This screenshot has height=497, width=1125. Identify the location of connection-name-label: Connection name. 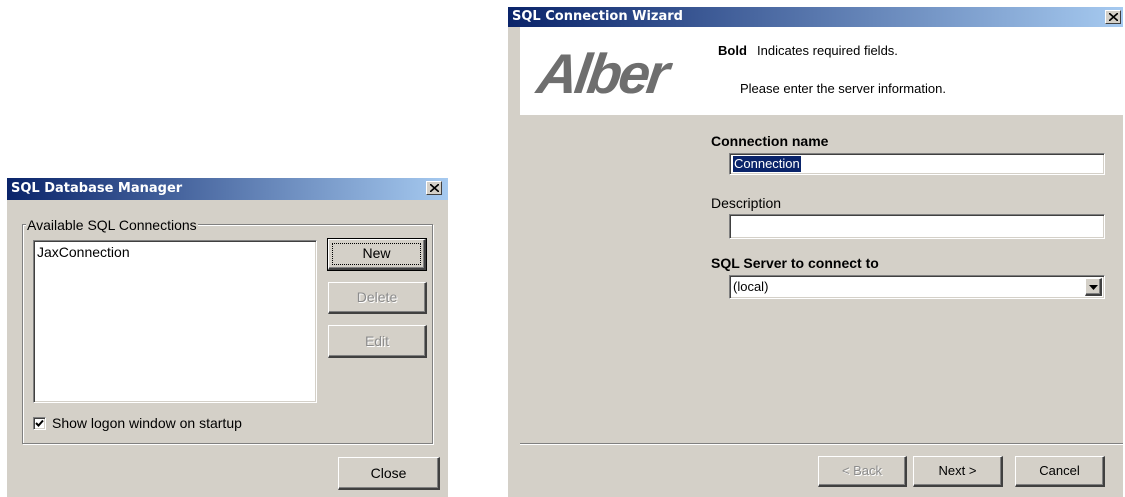
(770, 141).